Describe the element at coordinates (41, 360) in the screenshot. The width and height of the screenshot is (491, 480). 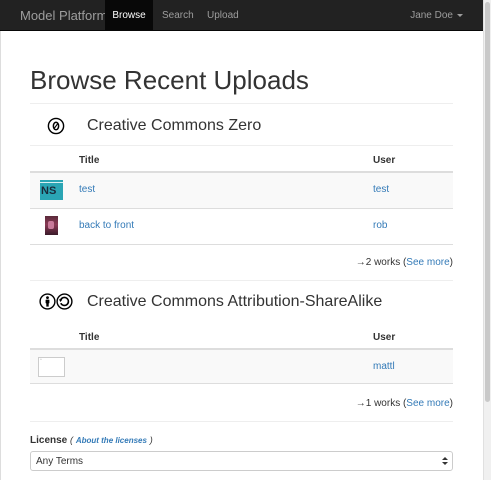
I see `broken-image-icon: ▫` at that location.